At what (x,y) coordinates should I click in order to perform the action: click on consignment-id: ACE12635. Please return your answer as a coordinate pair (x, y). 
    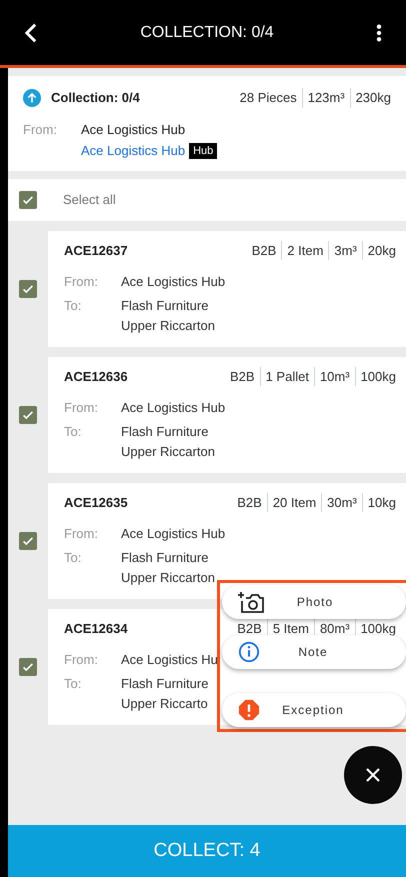
    Looking at the image, I should click on (96, 503).